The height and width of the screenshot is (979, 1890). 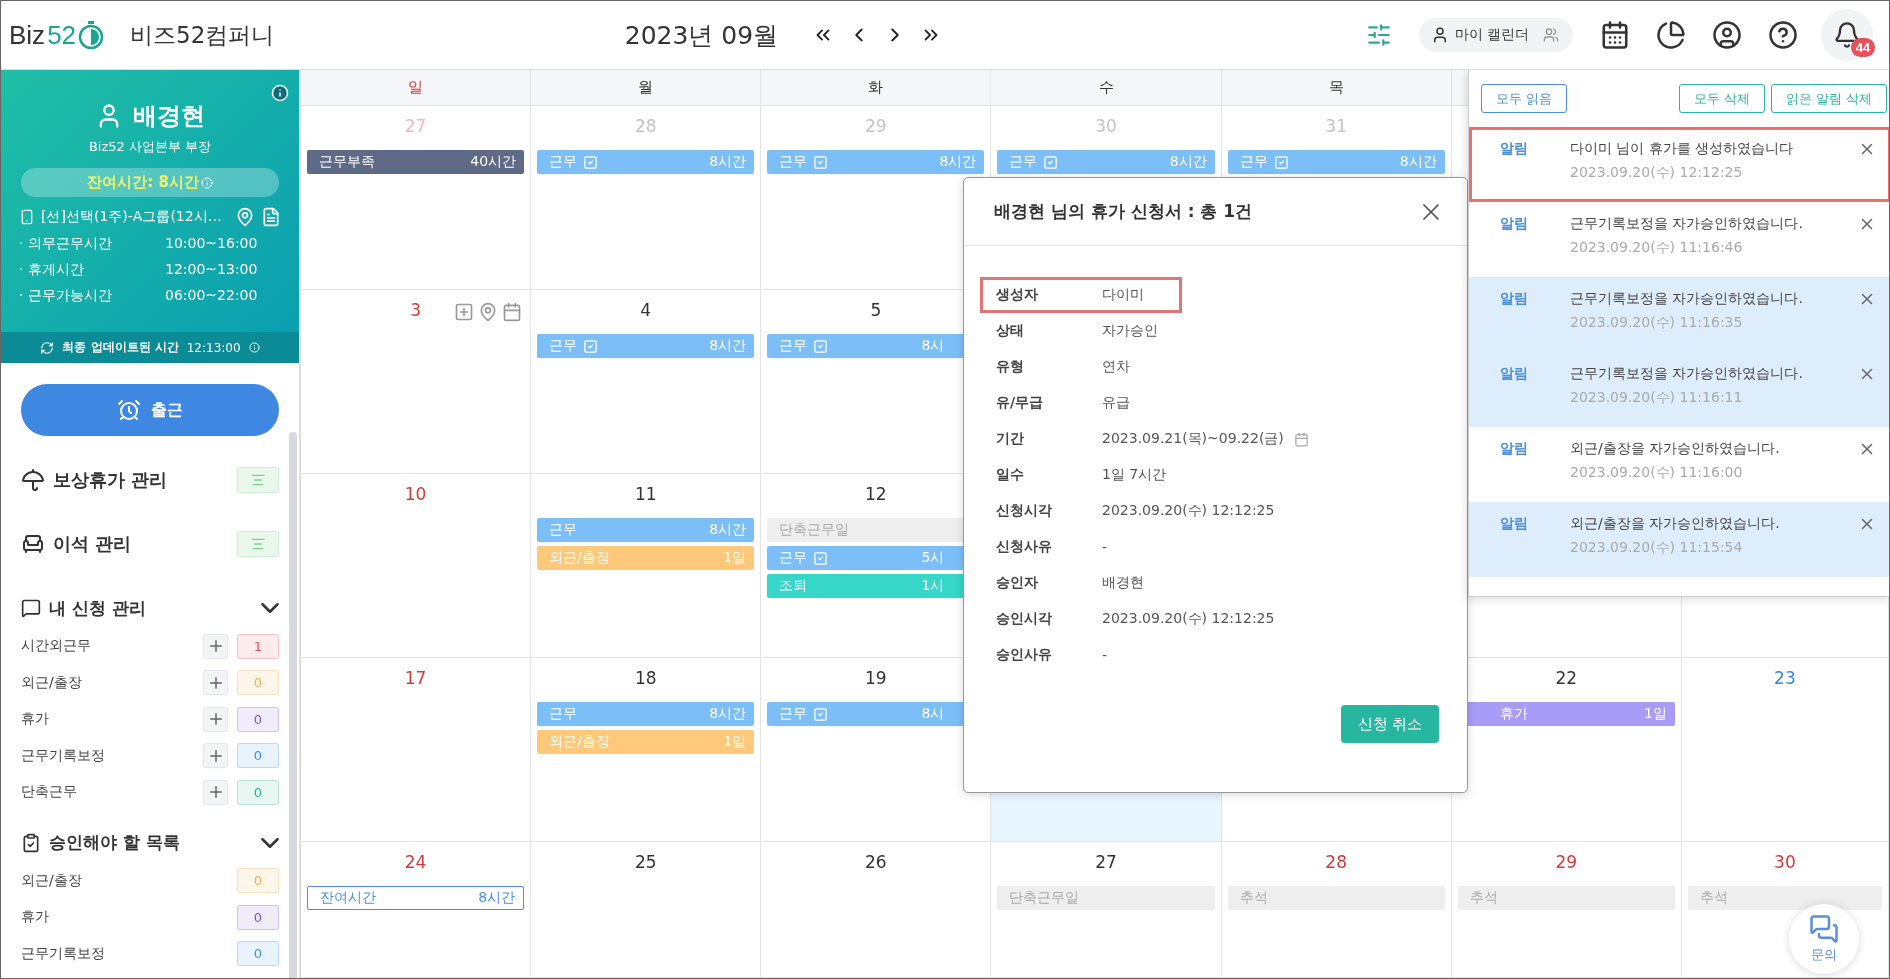 I want to click on company-name: 비즈52컴퍼니, so click(x=202, y=35).